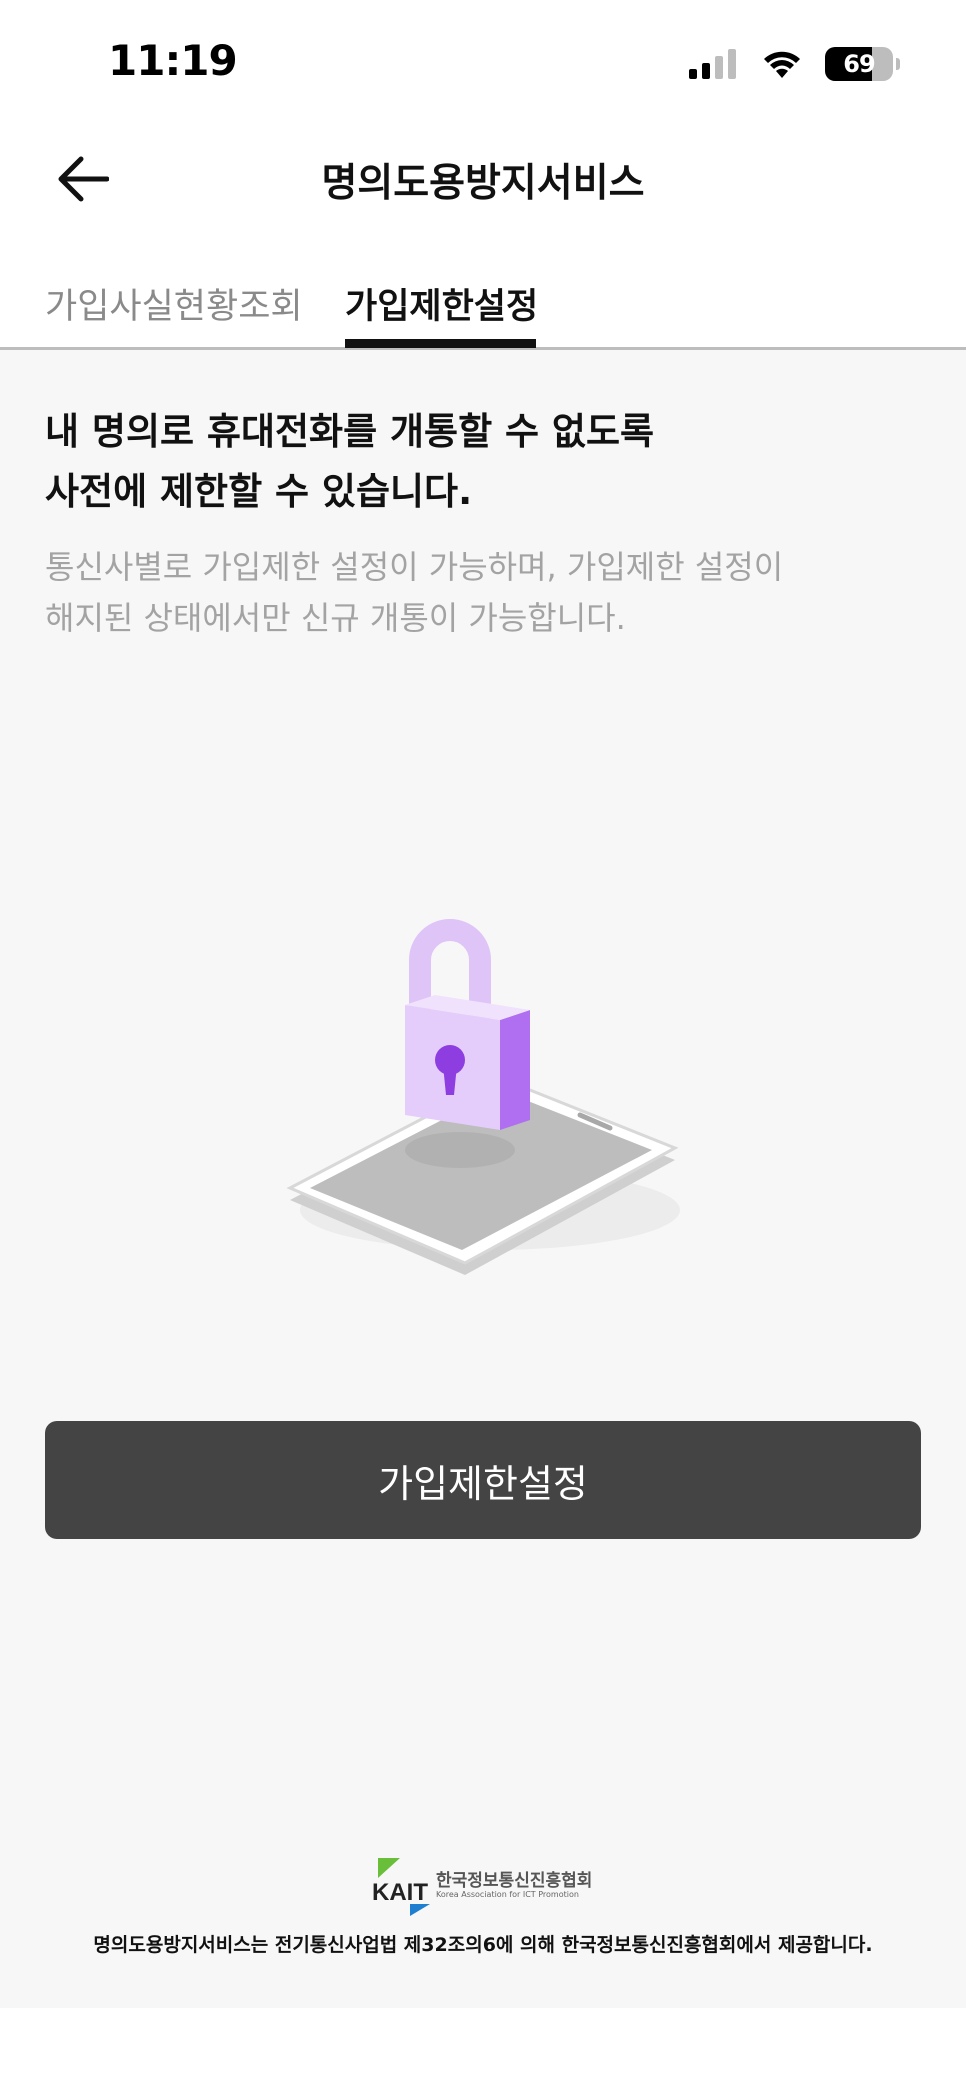 The width and height of the screenshot is (966, 2091). Describe the element at coordinates (712, 64) in the screenshot. I see `cellular-signal-icon` at that location.